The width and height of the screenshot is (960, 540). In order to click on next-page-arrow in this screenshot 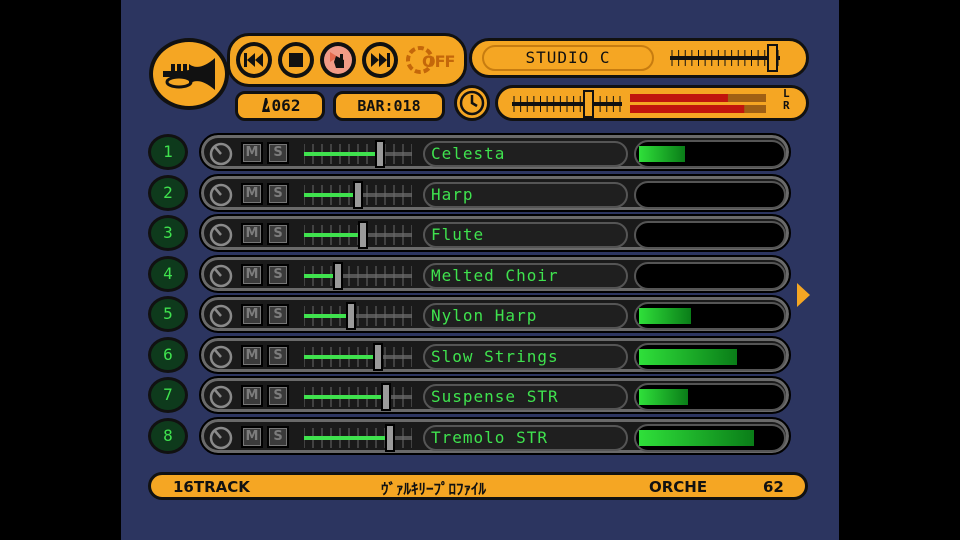, I will do `click(803, 295)`.